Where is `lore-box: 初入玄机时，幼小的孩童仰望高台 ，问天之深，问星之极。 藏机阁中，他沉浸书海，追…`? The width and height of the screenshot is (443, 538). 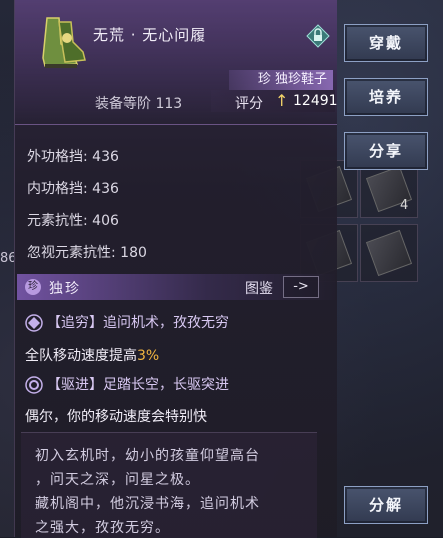 lore-box: 初入玄机时，幼小的孩童仰望高台 ，问天之深，问星之极。 藏机阁中，他沉浸书海，追… is located at coordinates (169, 485).